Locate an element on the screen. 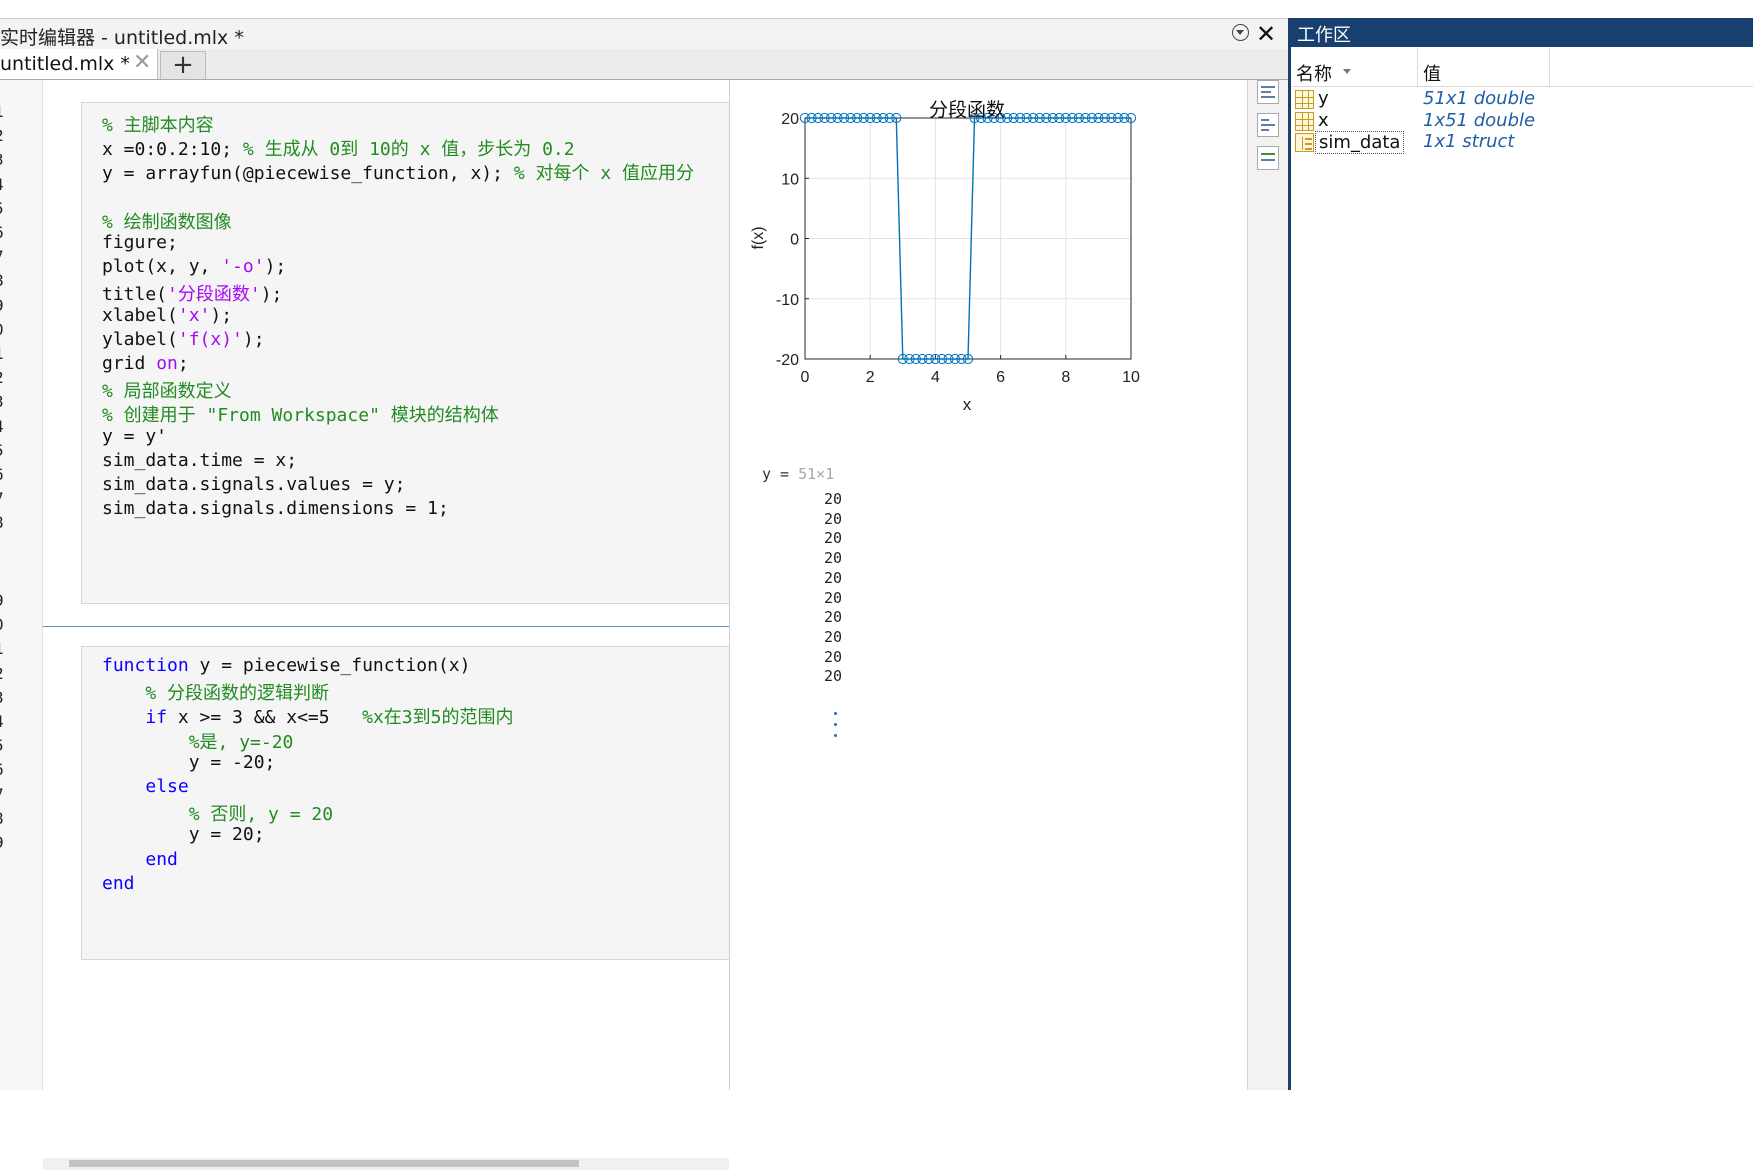 The width and height of the screenshot is (1753, 1170). code-line: grid on; is located at coordinates (145, 363).